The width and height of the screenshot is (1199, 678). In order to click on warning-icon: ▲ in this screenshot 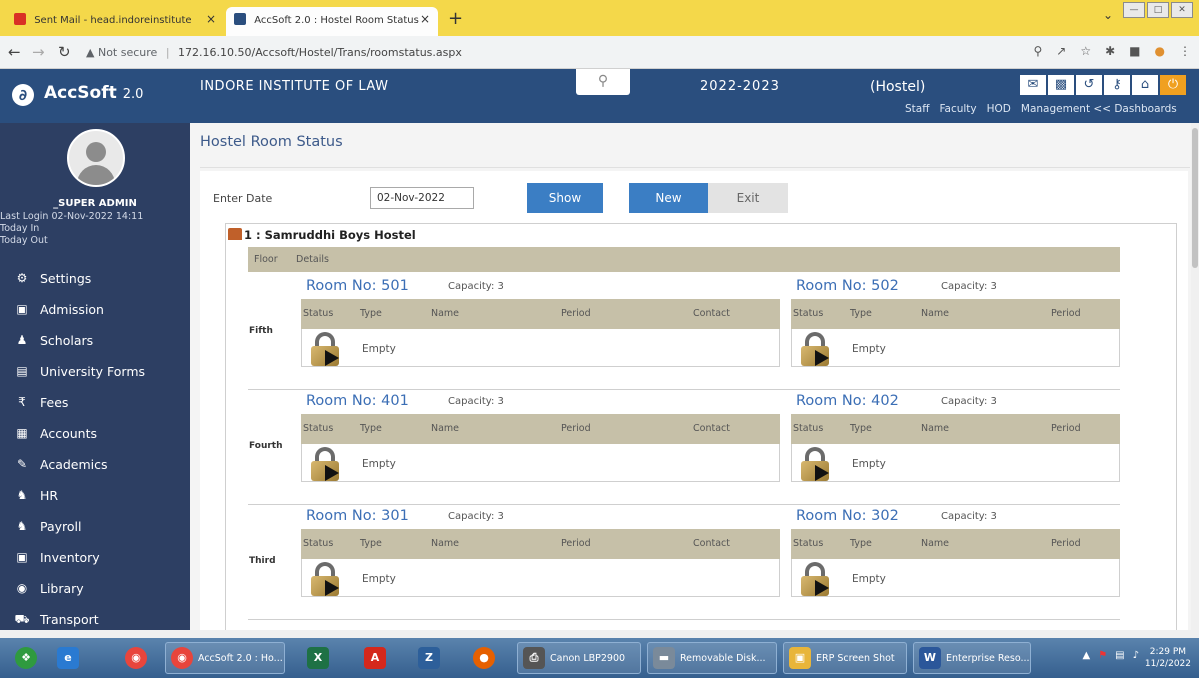, I will do `click(90, 52)`.